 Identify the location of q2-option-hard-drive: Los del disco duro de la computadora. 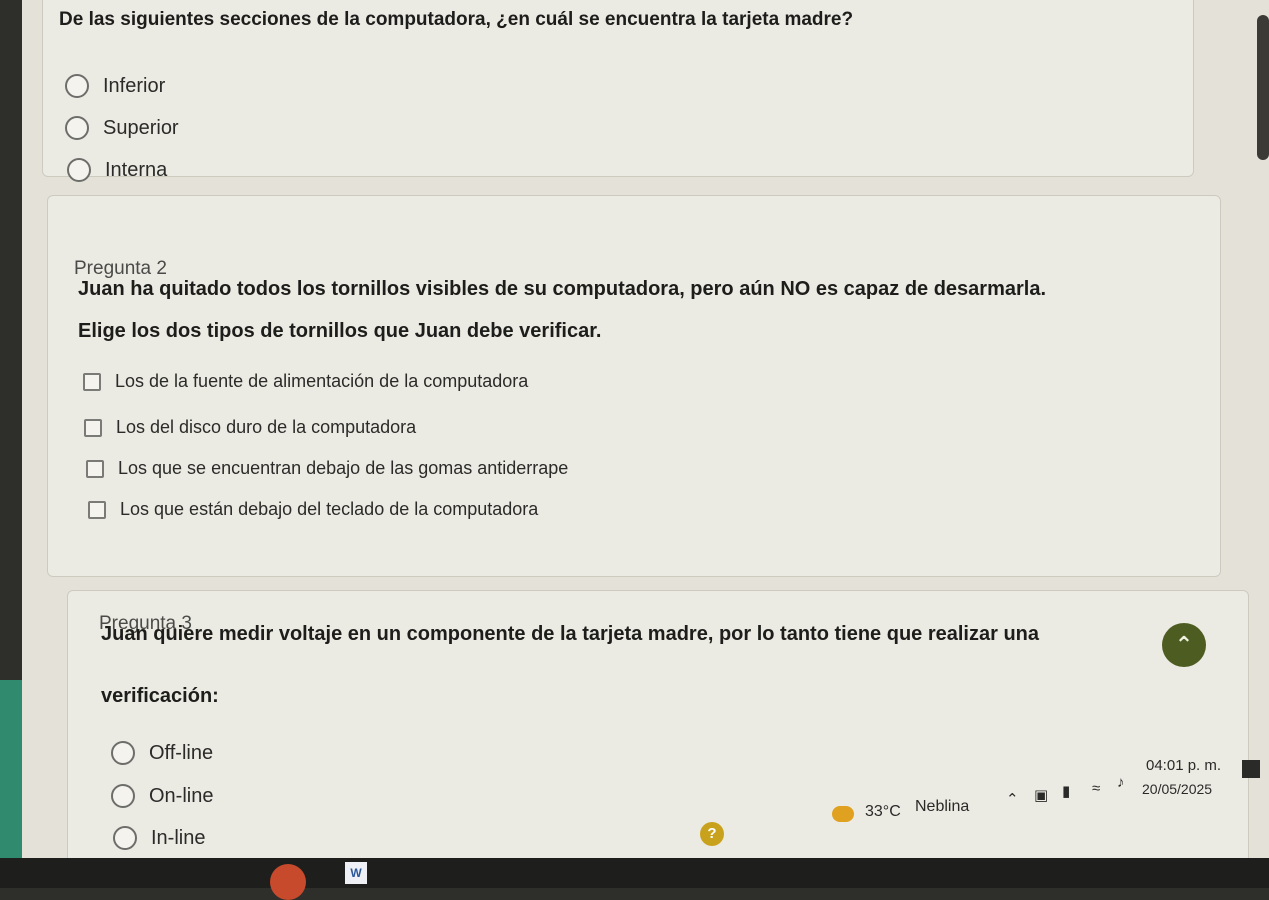
(250, 427).